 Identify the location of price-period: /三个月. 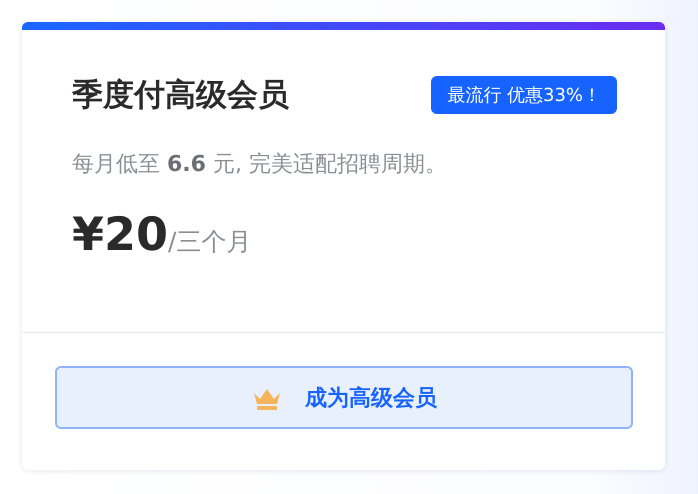
(210, 242).